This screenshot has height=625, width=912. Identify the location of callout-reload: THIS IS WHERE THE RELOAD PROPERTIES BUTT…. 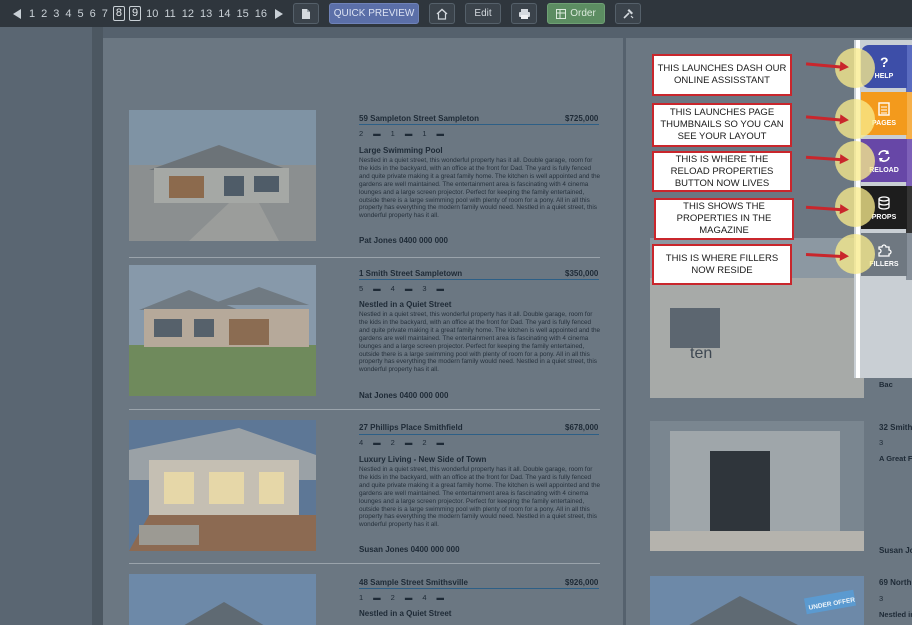
(722, 171).